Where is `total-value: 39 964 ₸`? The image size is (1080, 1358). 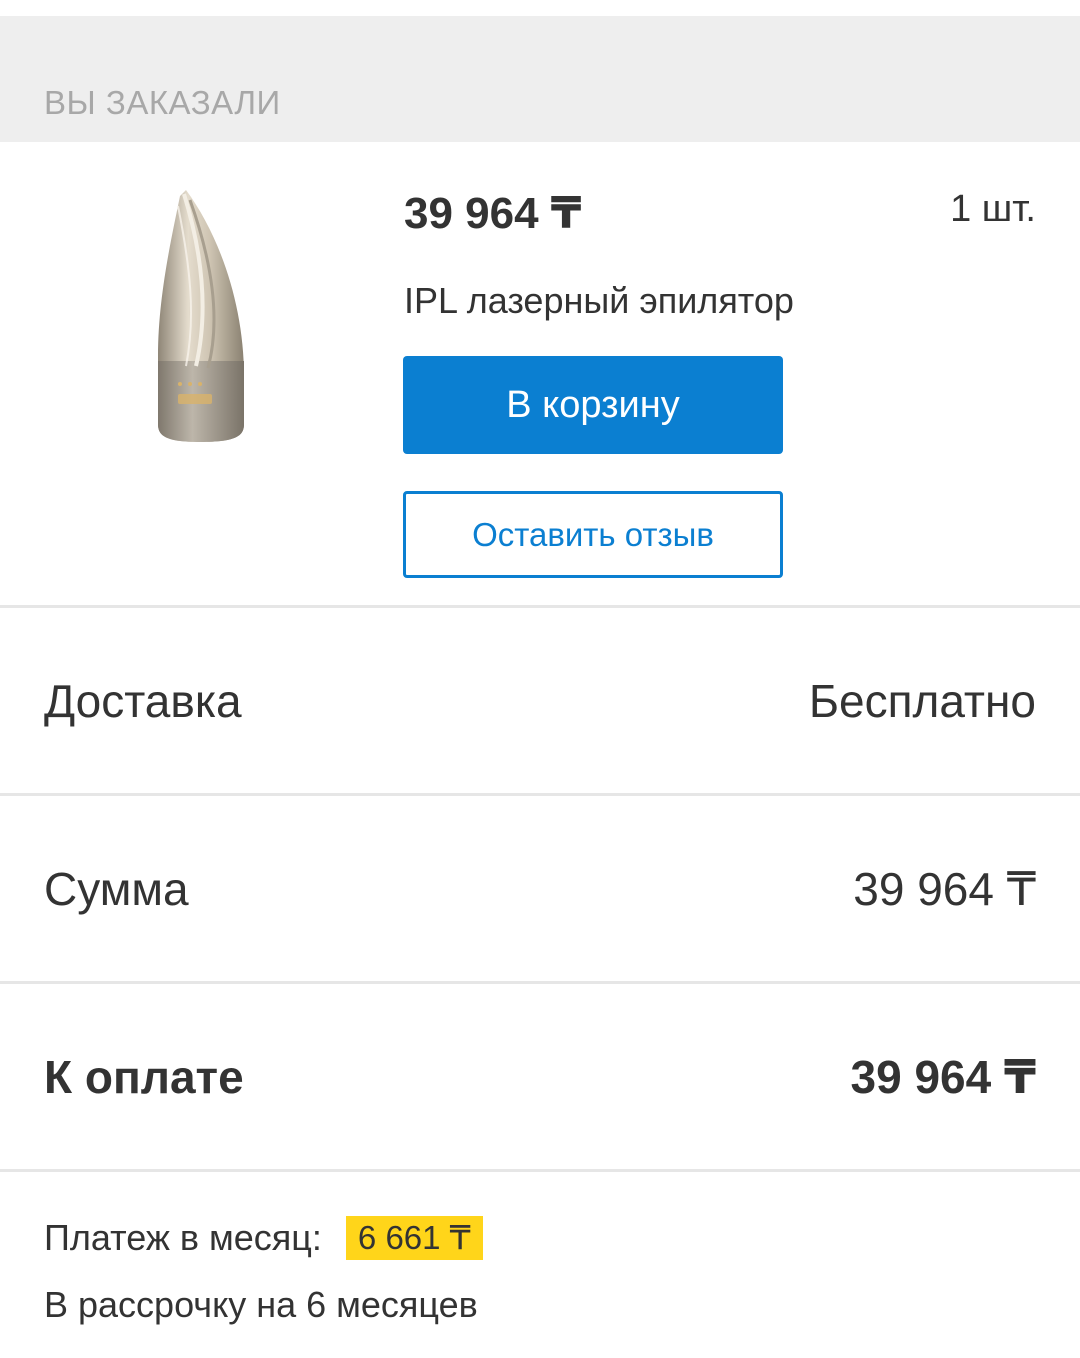
total-value: 39 964 ₸ is located at coordinates (943, 1076).